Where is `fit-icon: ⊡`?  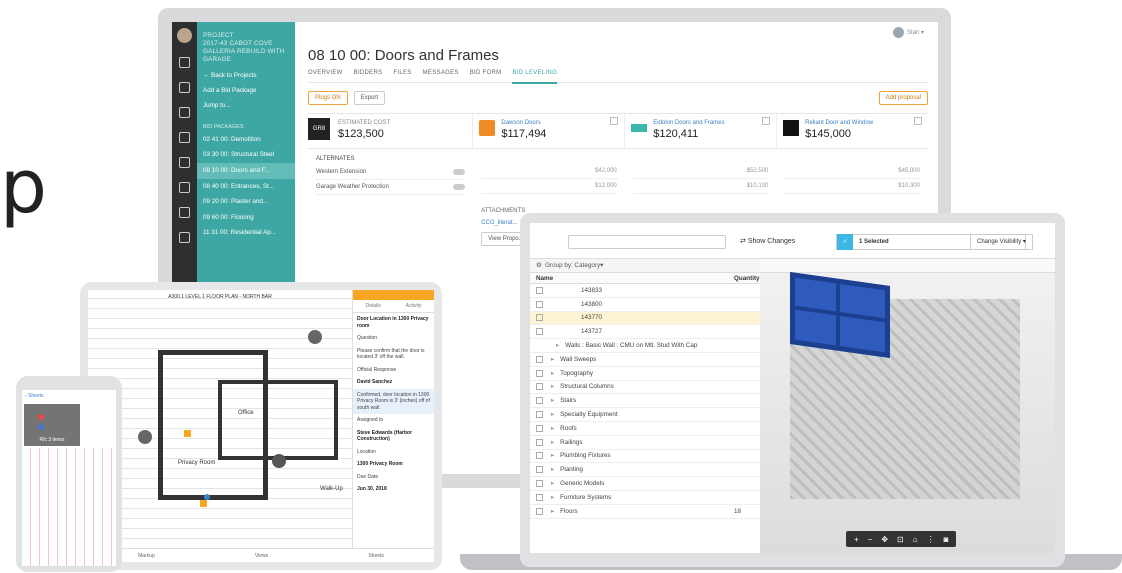
fit-icon: ⊡ is located at coordinates (900, 539).